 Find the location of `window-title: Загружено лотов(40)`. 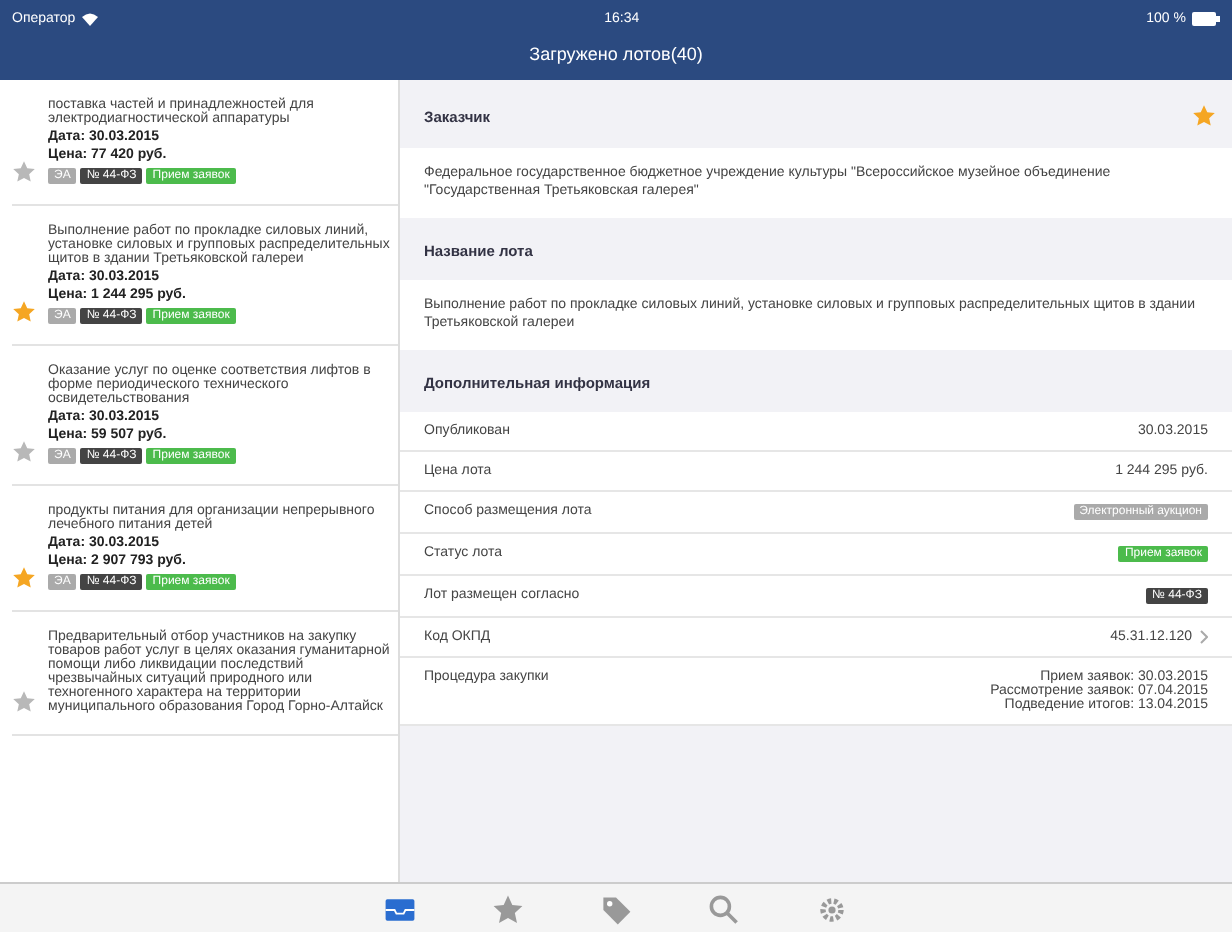

window-title: Загружено лотов(40) is located at coordinates (616, 54).